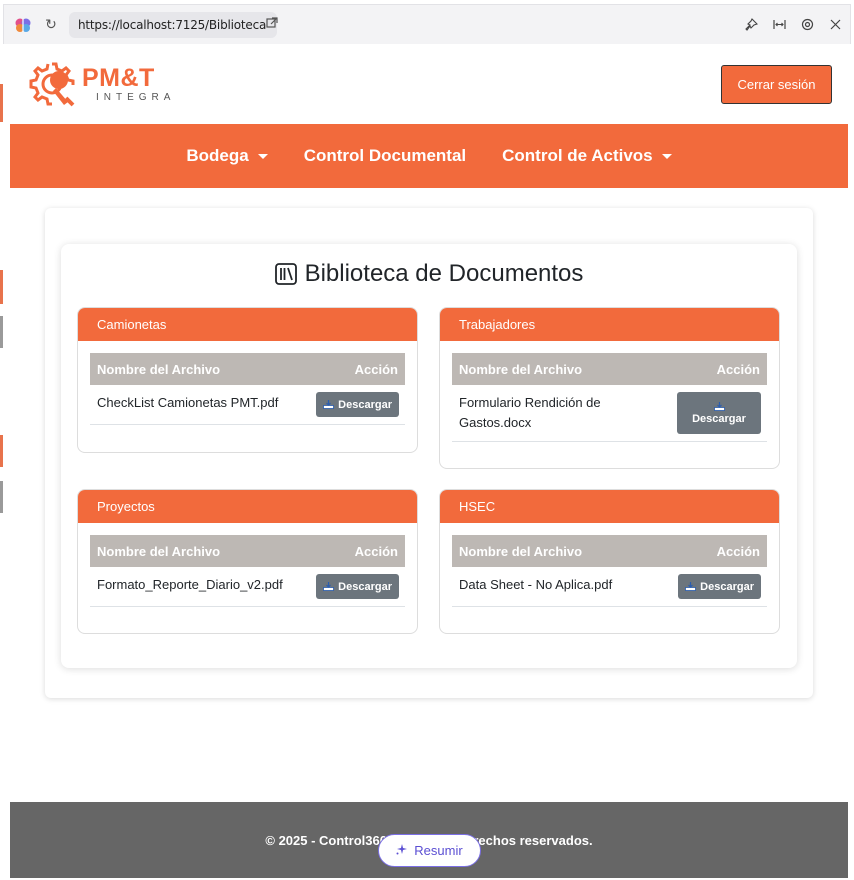 Image resolution: width=854 pixels, height=880 pixels. What do you see at coordinates (779, 25) in the screenshot?
I see `fit-width-icon` at bounding box center [779, 25].